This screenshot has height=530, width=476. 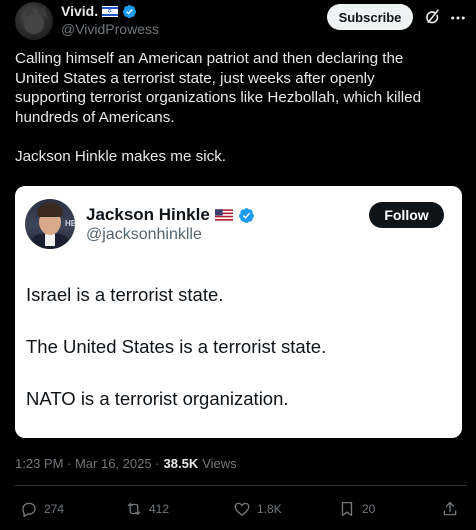 I want to click on quoted-author-name: Jackson Hinkle, so click(x=148, y=215).